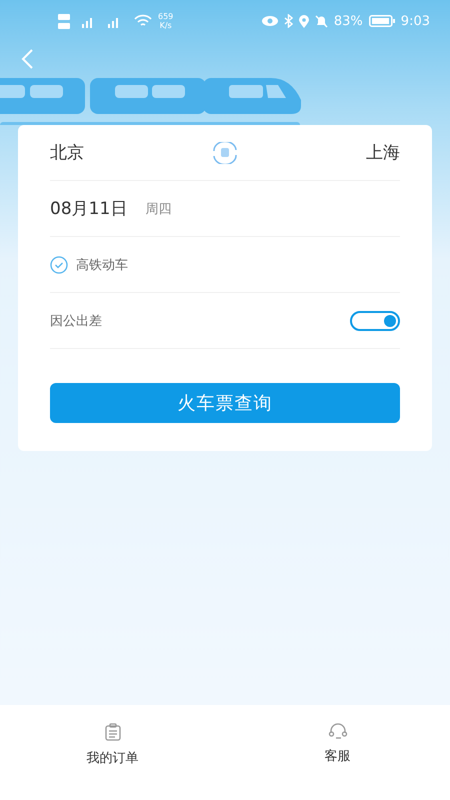 This screenshot has width=450, height=800. What do you see at coordinates (113, 732) in the screenshot?
I see `clipboard-icon` at bounding box center [113, 732].